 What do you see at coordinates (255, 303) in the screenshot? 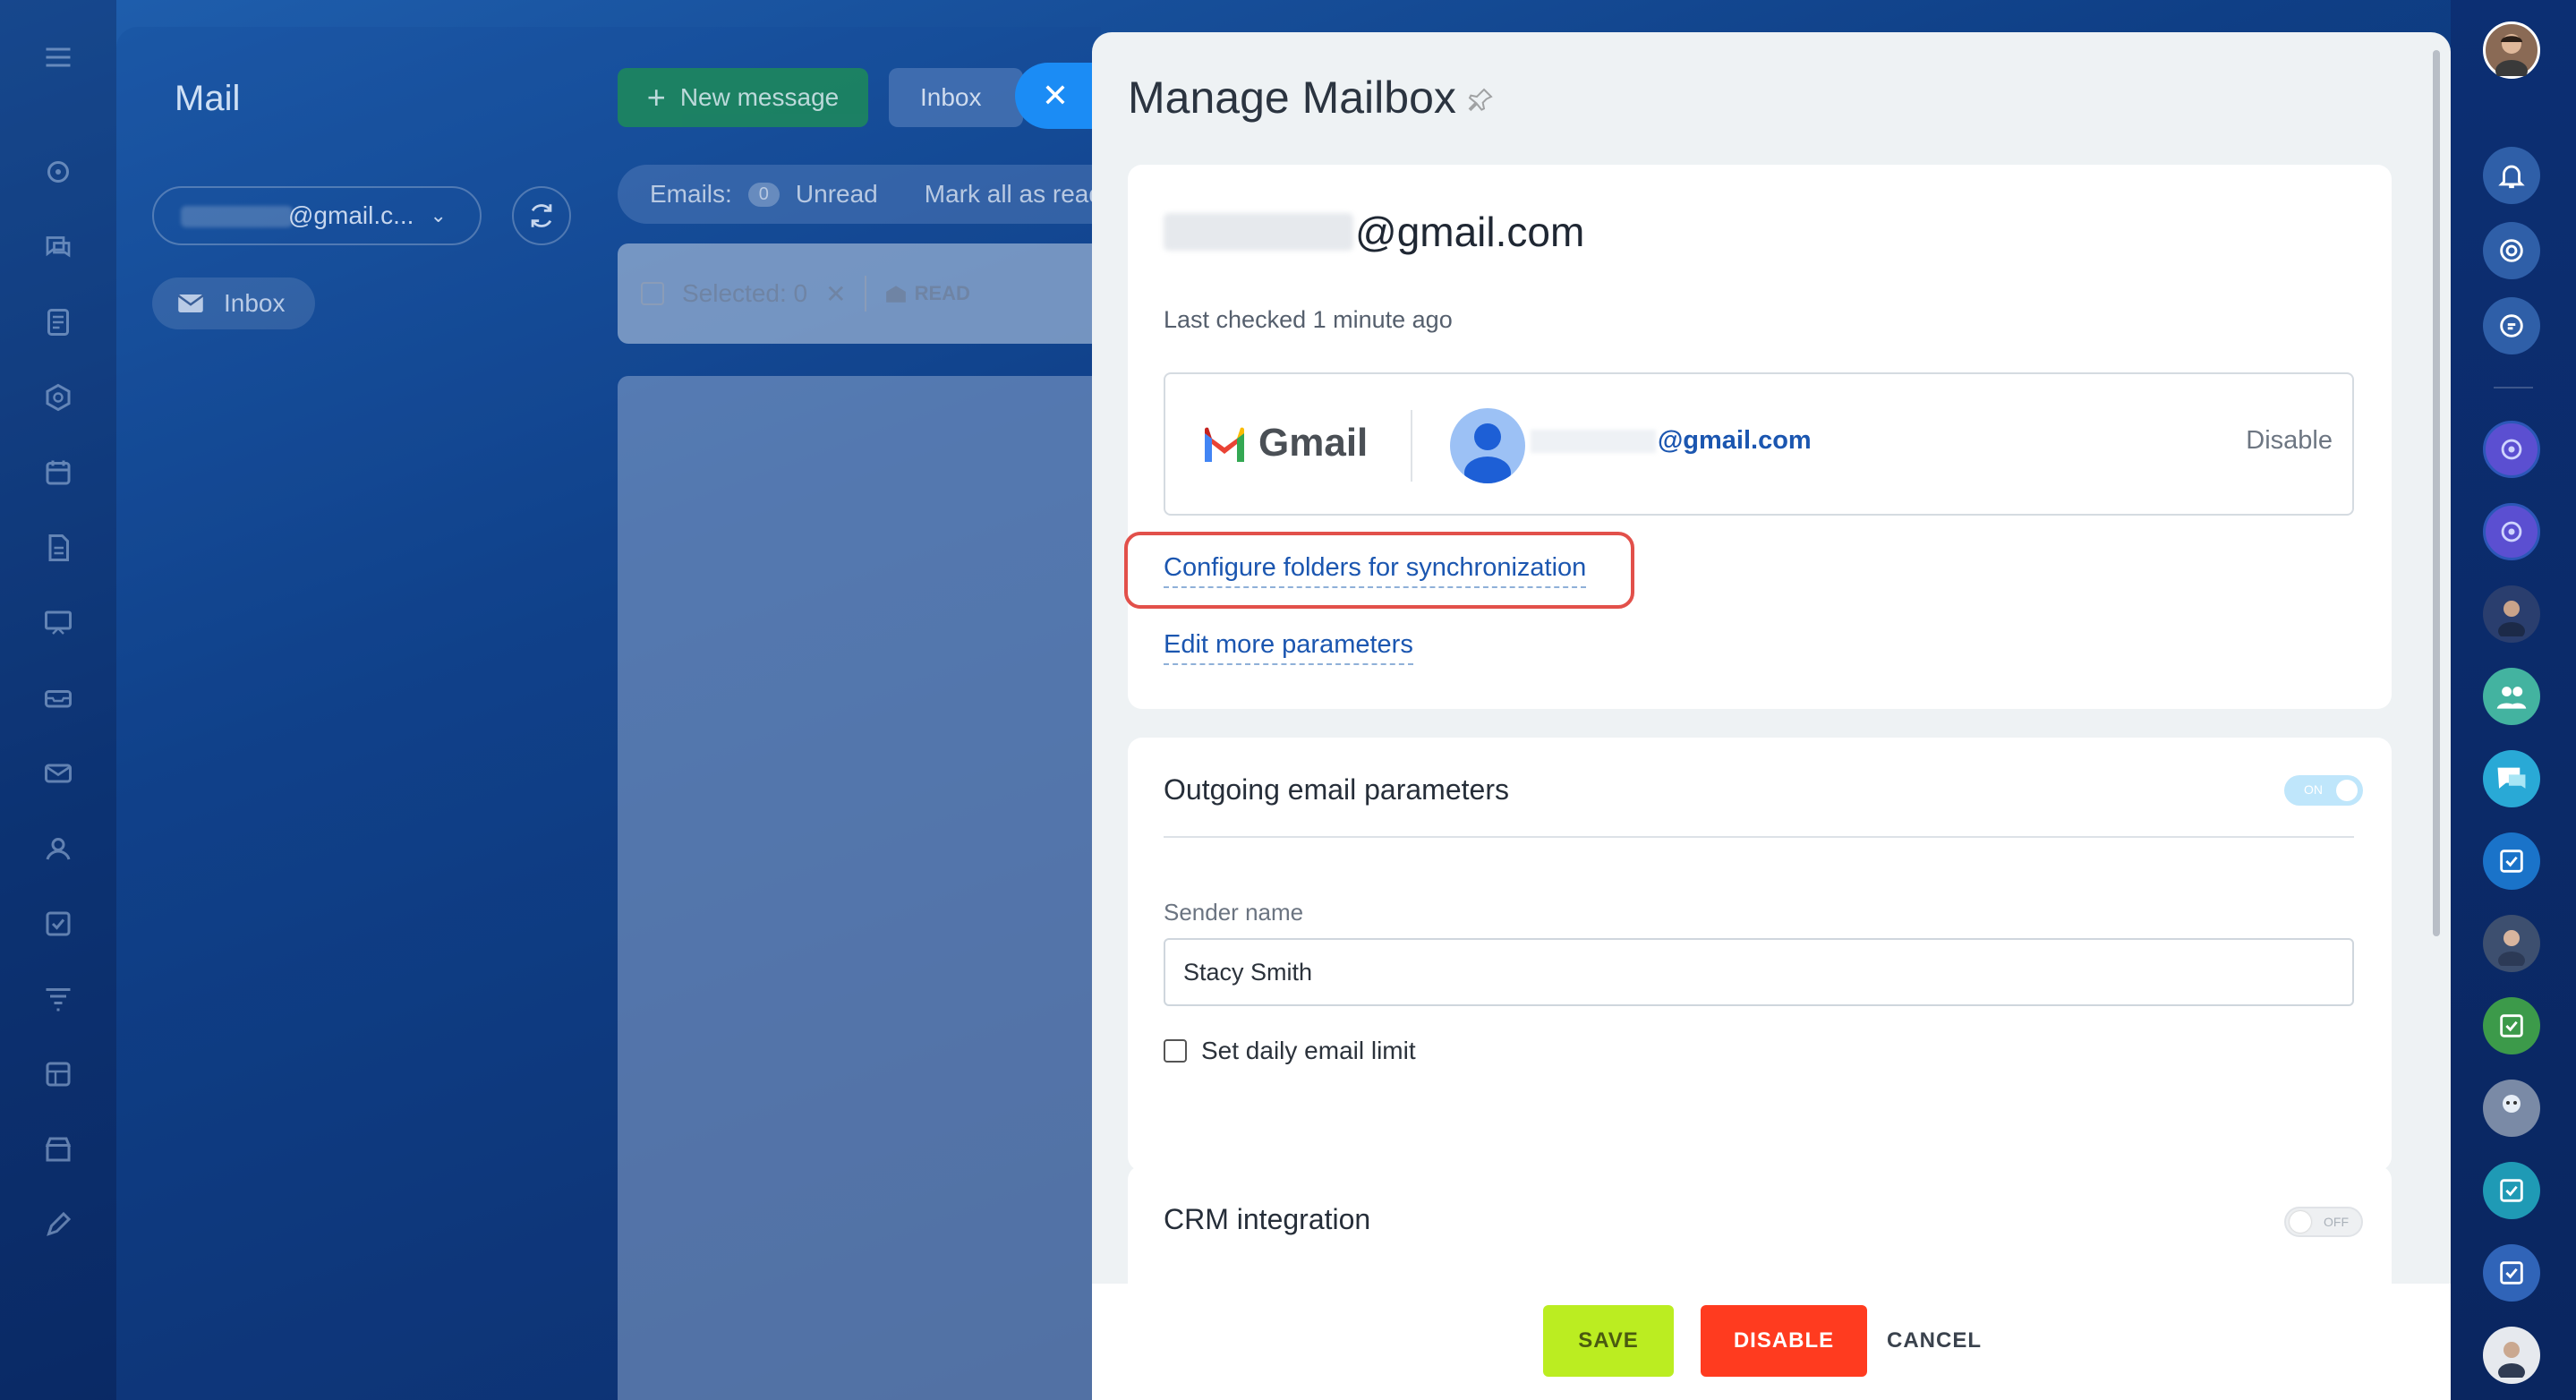
I see `inbox-folder-label: Inbox` at bounding box center [255, 303].